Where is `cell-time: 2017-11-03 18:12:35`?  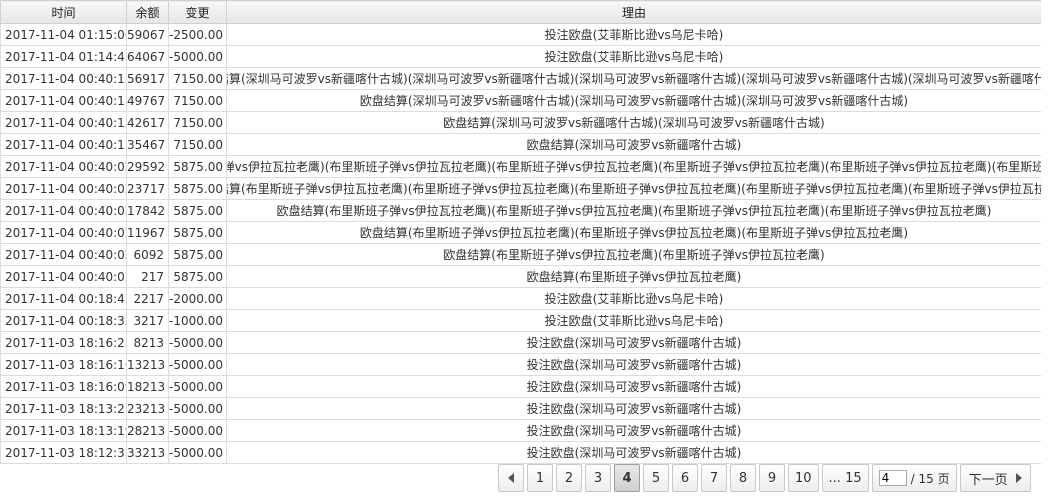 cell-time: 2017-11-03 18:12:35 is located at coordinates (63, 452).